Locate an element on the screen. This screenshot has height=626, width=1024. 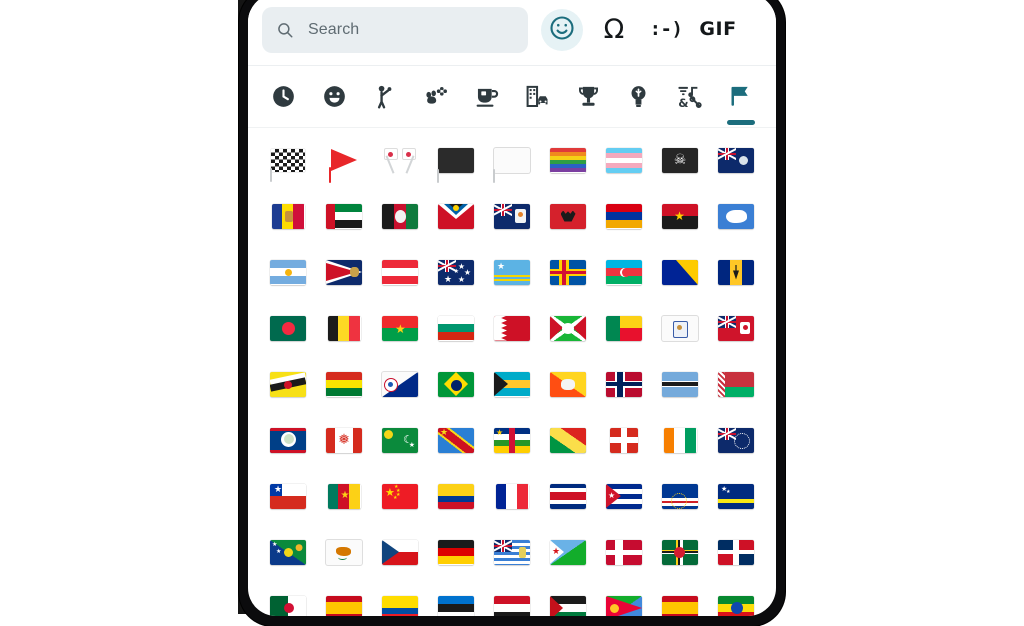
emoji-flag-bosnia-herzegovina is located at coordinates (680, 272).